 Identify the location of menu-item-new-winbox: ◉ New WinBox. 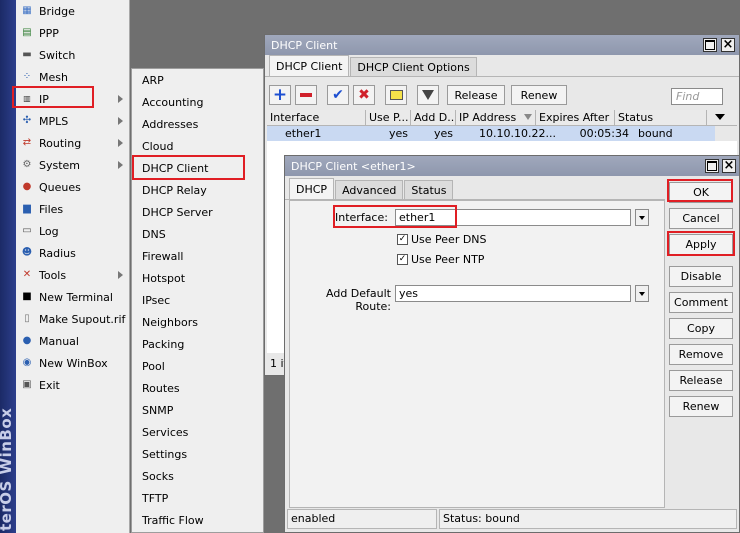
(72, 363).